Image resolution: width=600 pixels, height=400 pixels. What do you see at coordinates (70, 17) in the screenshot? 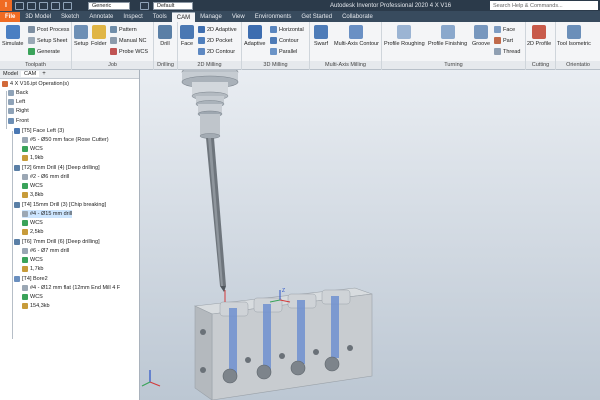
I see `tab-sketch: Sketch` at bounding box center [70, 17].